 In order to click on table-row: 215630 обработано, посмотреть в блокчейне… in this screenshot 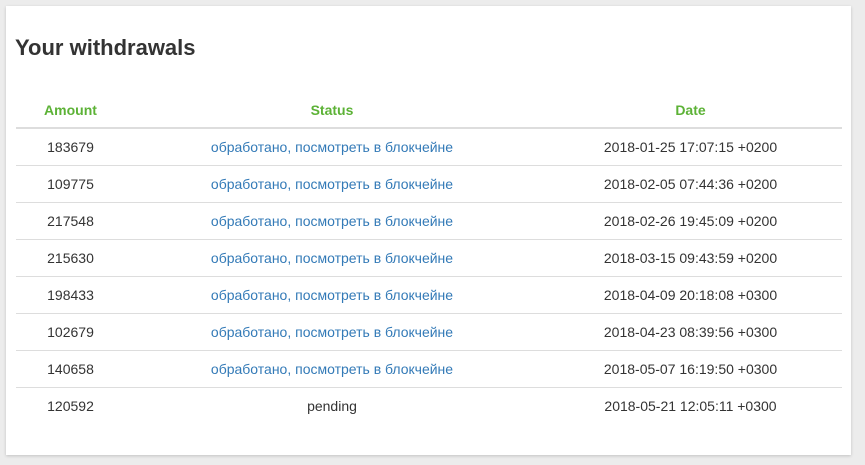, I will do `click(429, 258)`.